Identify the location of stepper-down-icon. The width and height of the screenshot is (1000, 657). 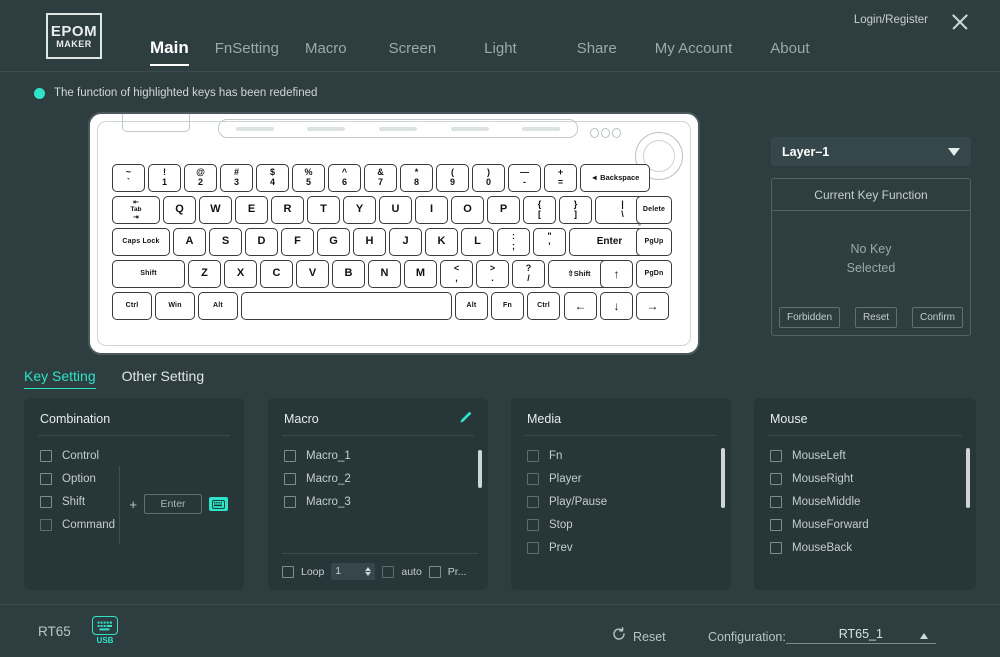
(368, 574).